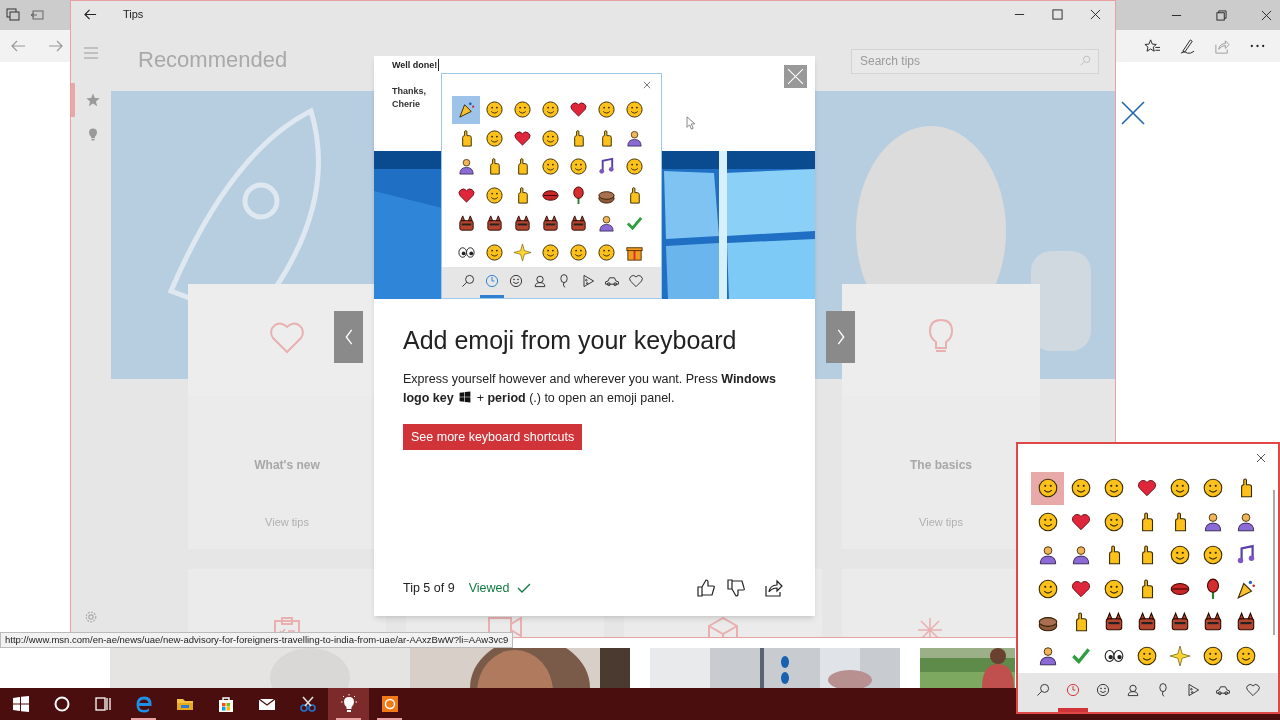 This screenshot has height=720, width=1280. I want to click on restore-icon, so click(1221, 15).